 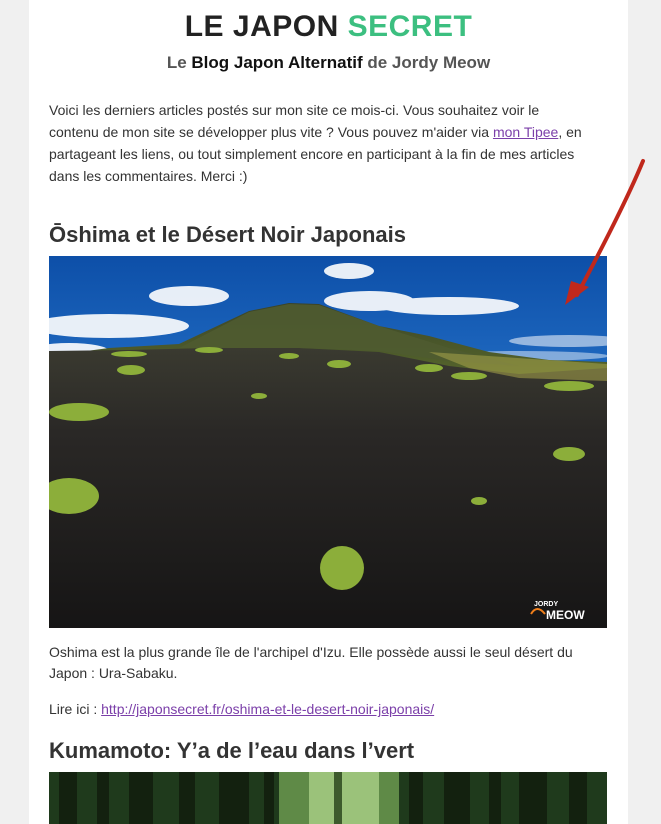 I want to click on article-title-kumamoto: Kumamoto: Y’a de l’eau dans l’vert, so click(x=231, y=751).